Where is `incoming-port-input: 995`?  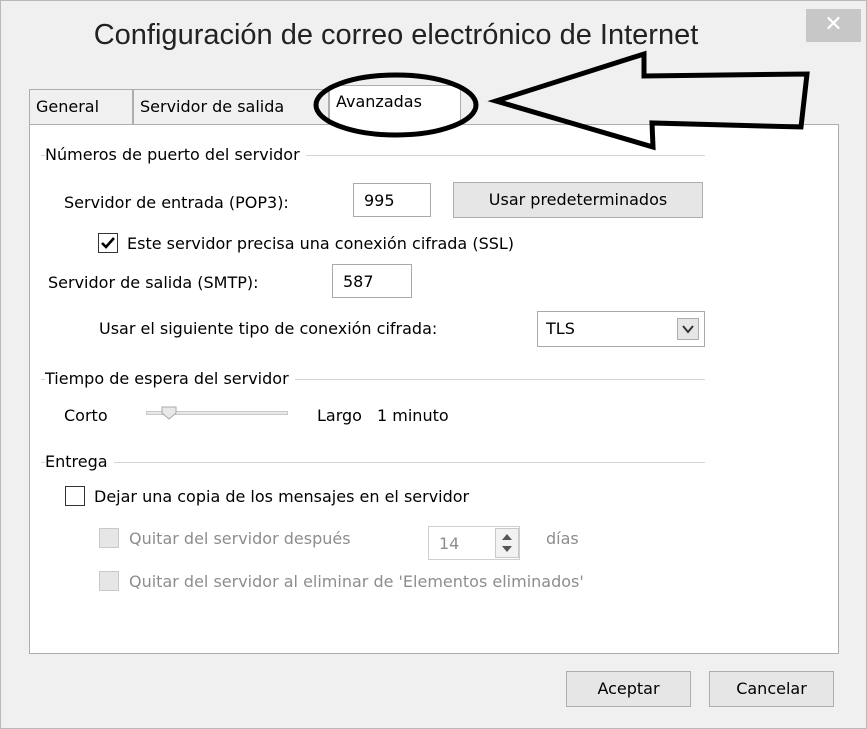
incoming-port-input: 995 is located at coordinates (392, 200).